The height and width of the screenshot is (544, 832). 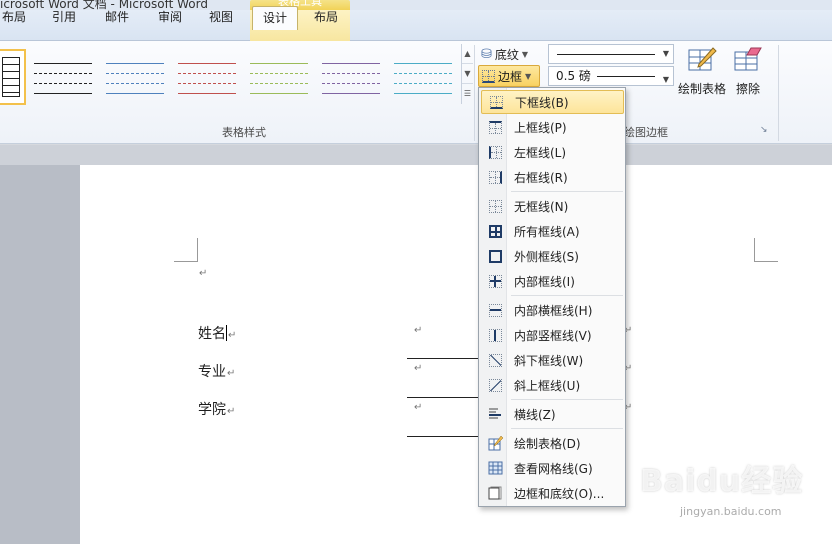 What do you see at coordinates (552, 310) in the screenshot?
I see `menu-item-inside-horizontal-border: 内部横框线(H)` at bounding box center [552, 310].